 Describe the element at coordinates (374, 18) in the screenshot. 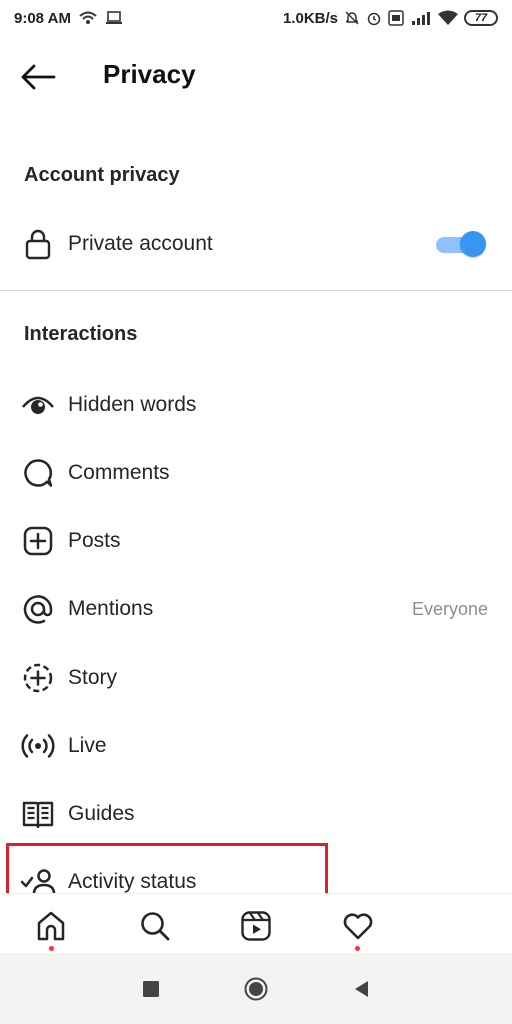

I see `alarm-icon` at that location.